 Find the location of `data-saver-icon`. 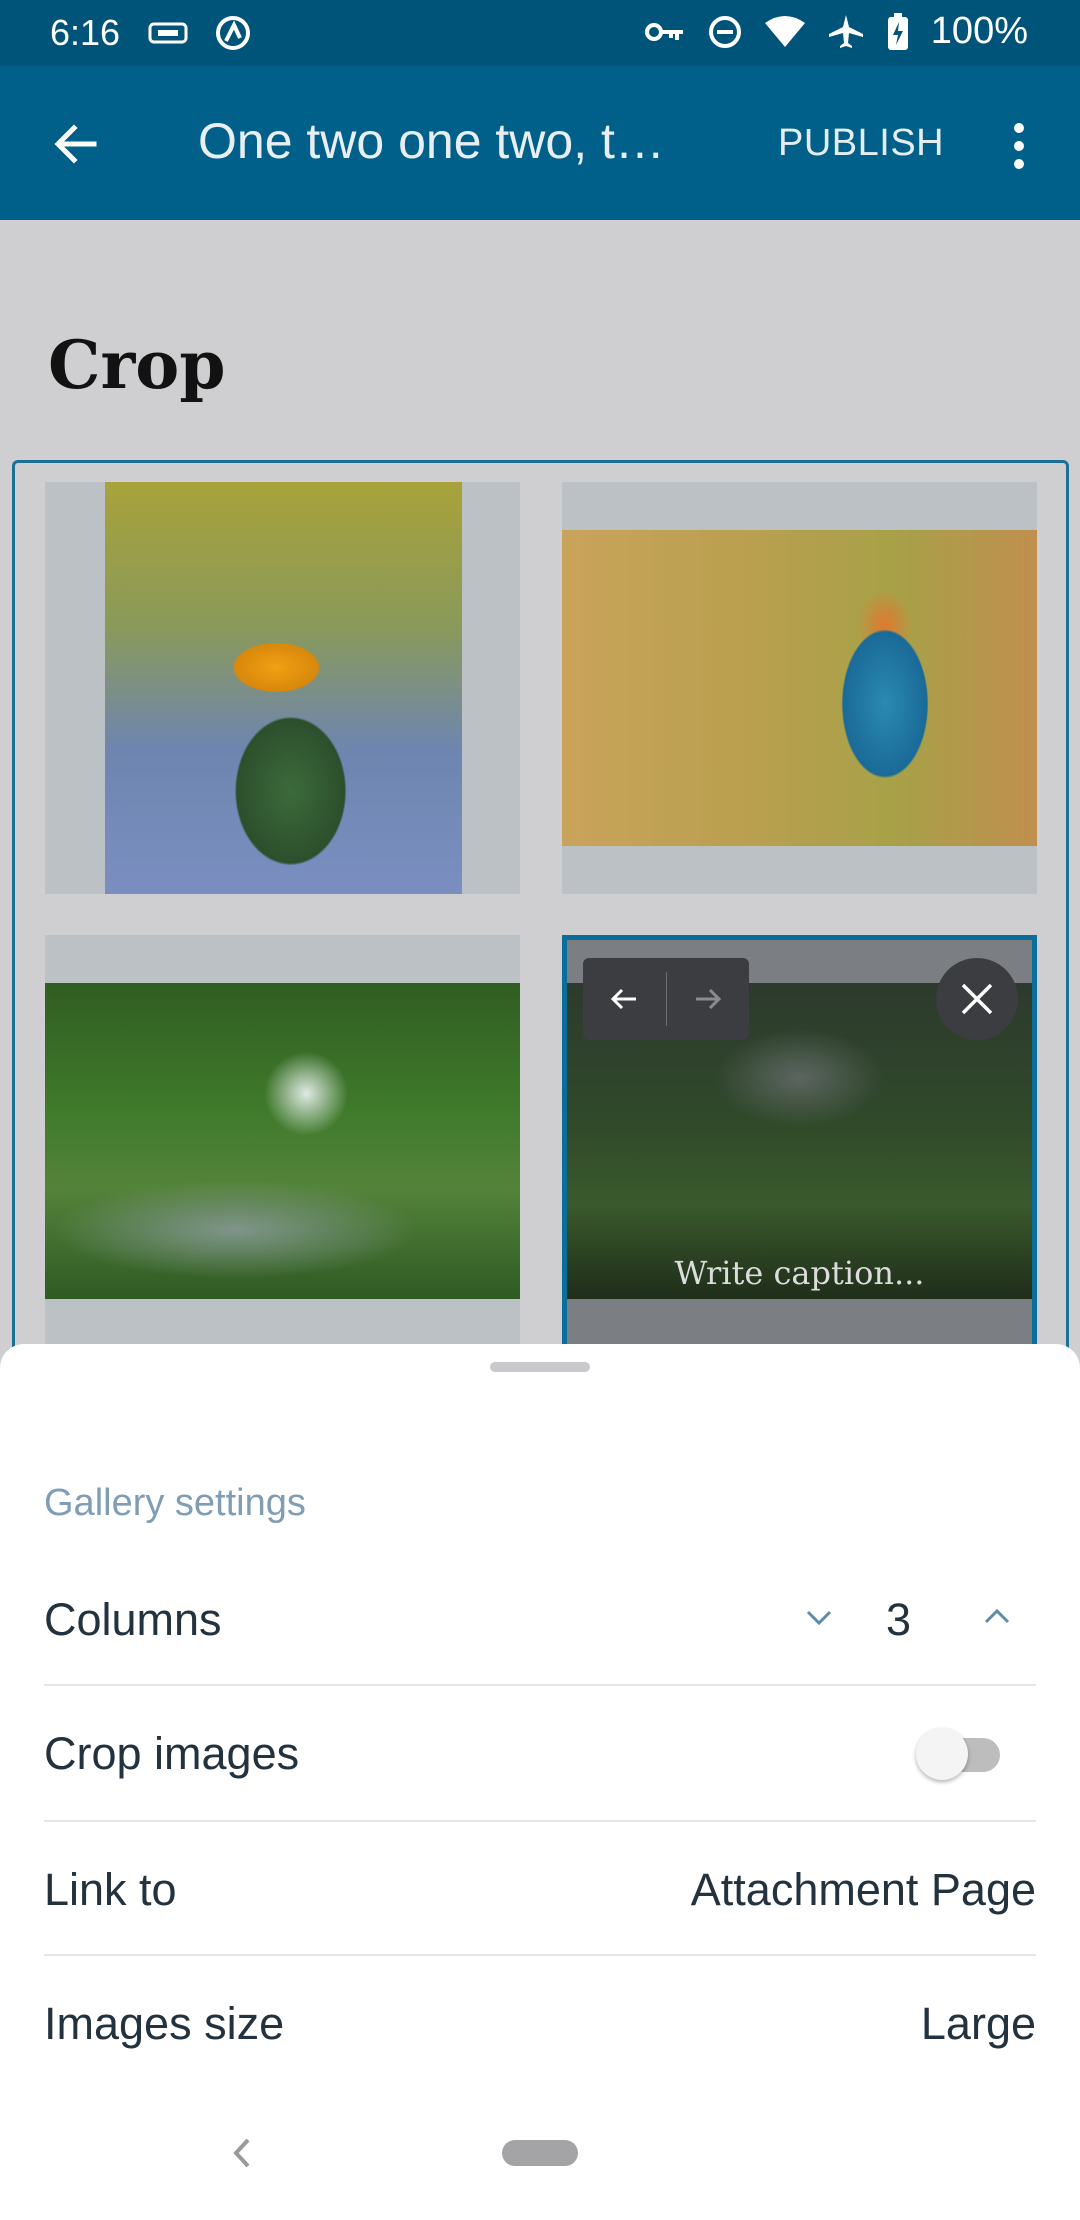

data-saver-icon is located at coordinates (168, 33).